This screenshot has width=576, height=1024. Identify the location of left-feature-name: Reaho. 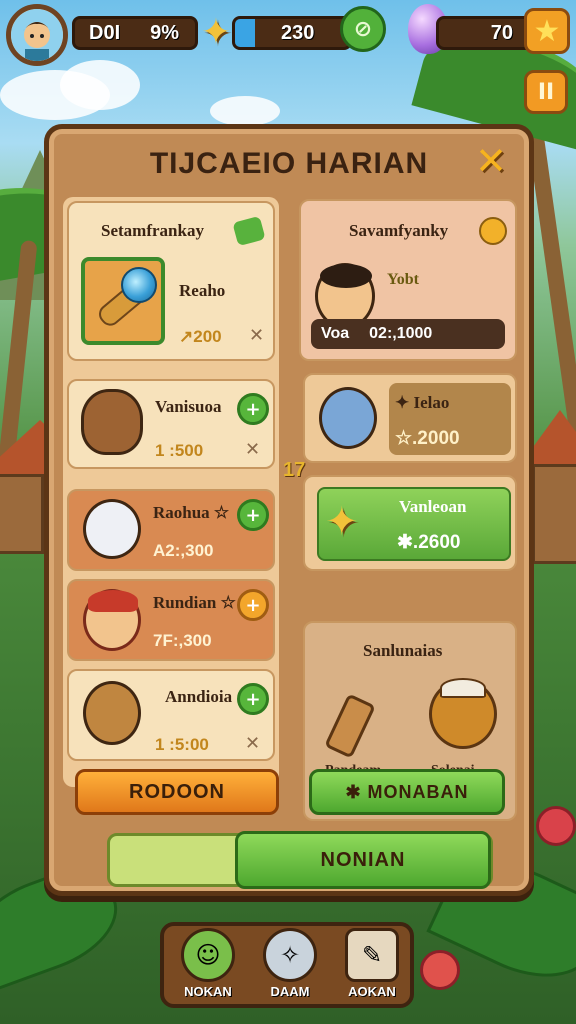
(202, 290).